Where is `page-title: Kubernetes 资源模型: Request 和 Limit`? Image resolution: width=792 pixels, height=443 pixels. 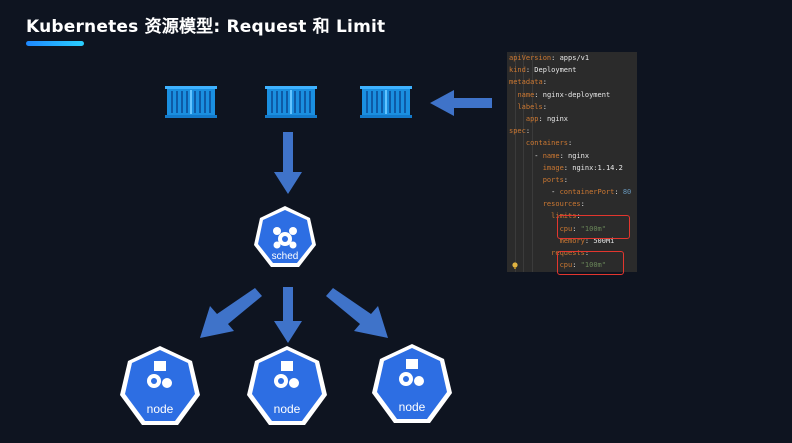
page-title: Kubernetes 资源模型: Request 和 Limit is located at coordinates (206, 27).